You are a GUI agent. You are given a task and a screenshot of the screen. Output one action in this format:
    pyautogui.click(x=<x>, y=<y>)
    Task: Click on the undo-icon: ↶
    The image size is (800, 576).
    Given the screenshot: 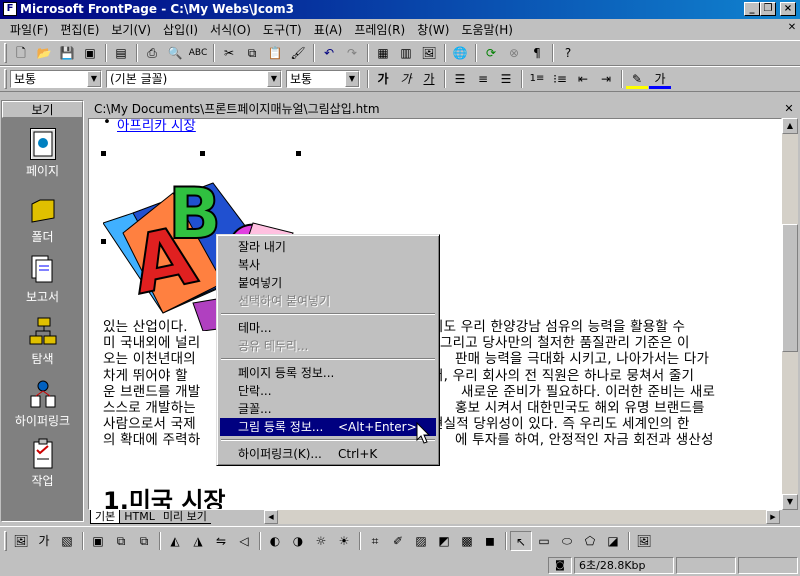 What is the action you would take?
    pyautogui.click(x=329, y=53)
    